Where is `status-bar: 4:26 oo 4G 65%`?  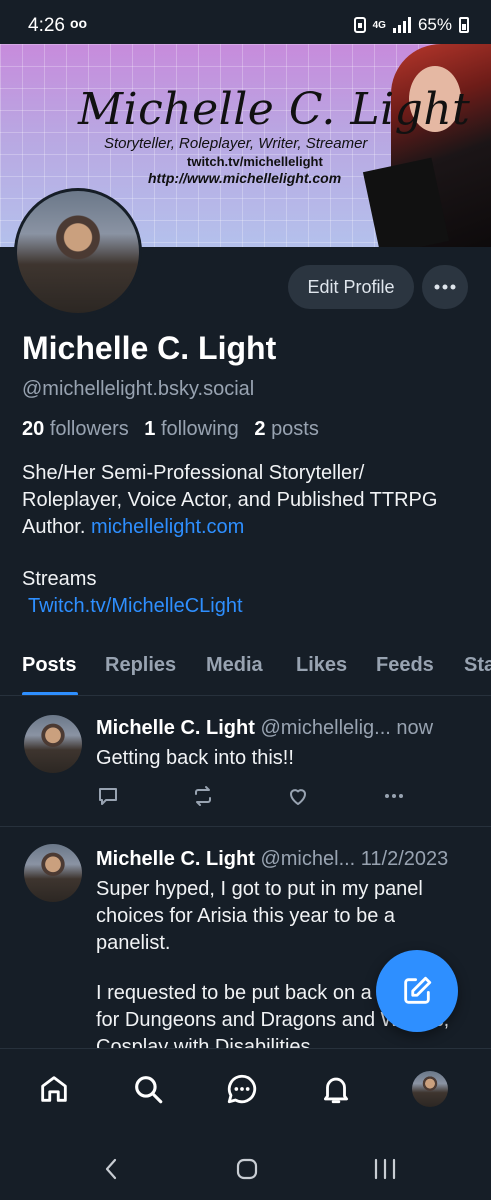
status-bar: 4:26 oo 4G 65% is located at coordinates (245, 22).